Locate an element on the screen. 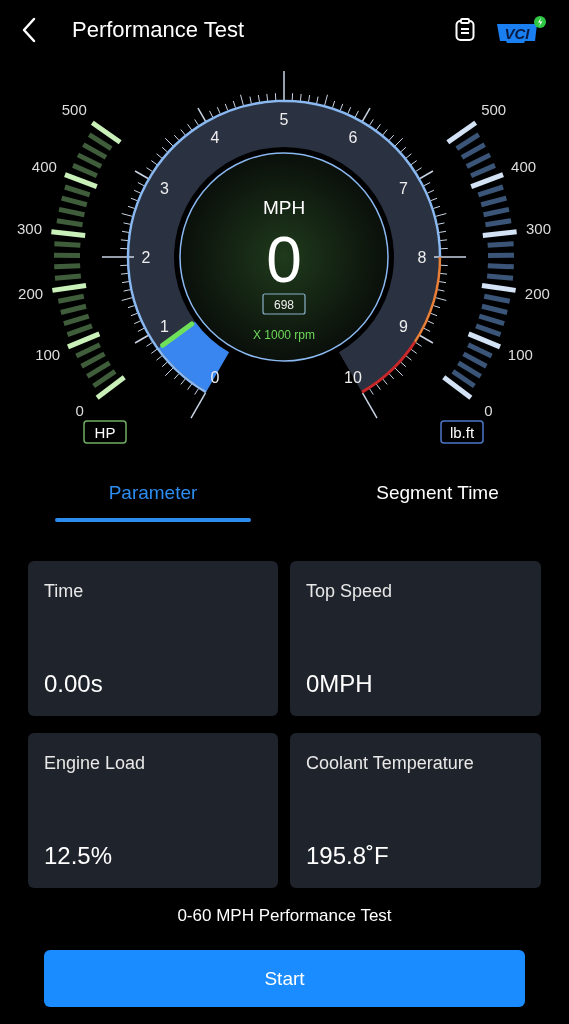 The height and width of the screenshot is (1024, 569). rpm-label: 5 is located at coordinates (284, 119).